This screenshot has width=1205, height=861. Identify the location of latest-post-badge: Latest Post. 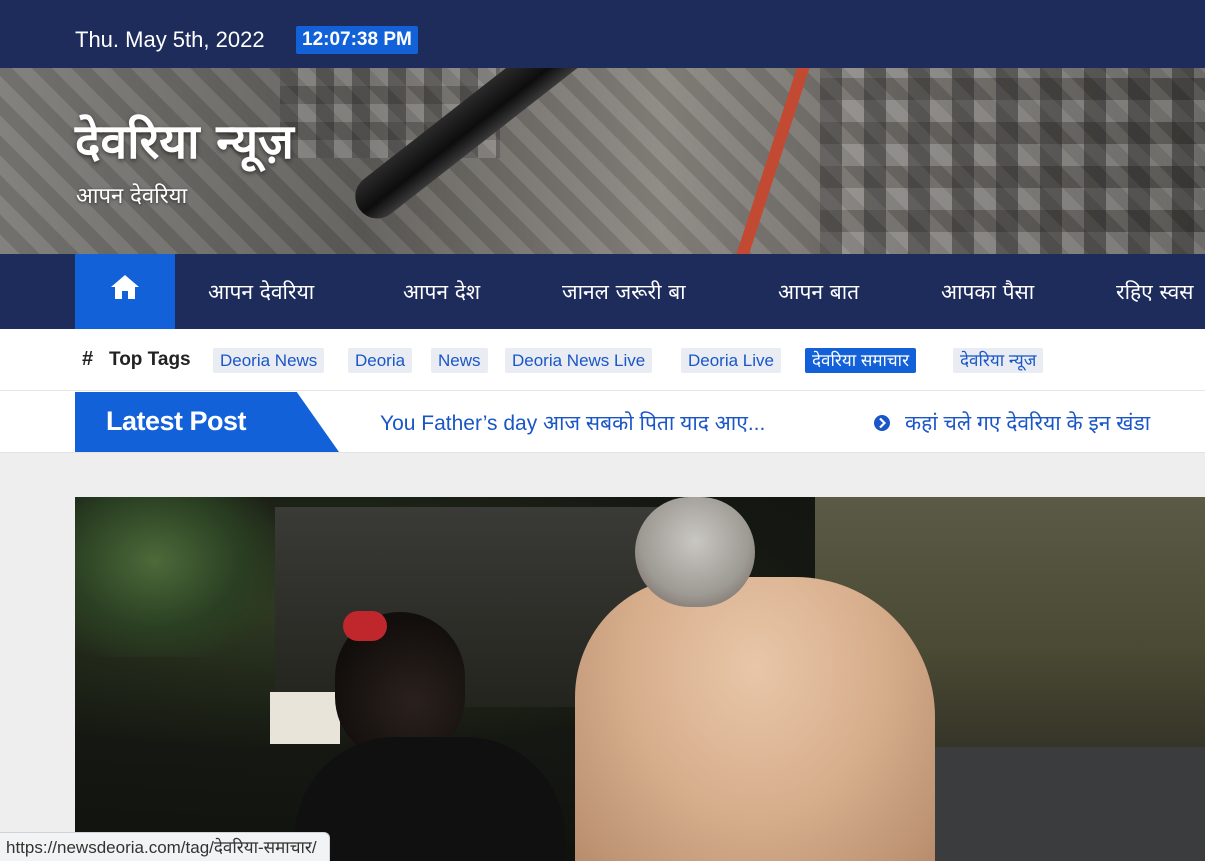
(207, 422).